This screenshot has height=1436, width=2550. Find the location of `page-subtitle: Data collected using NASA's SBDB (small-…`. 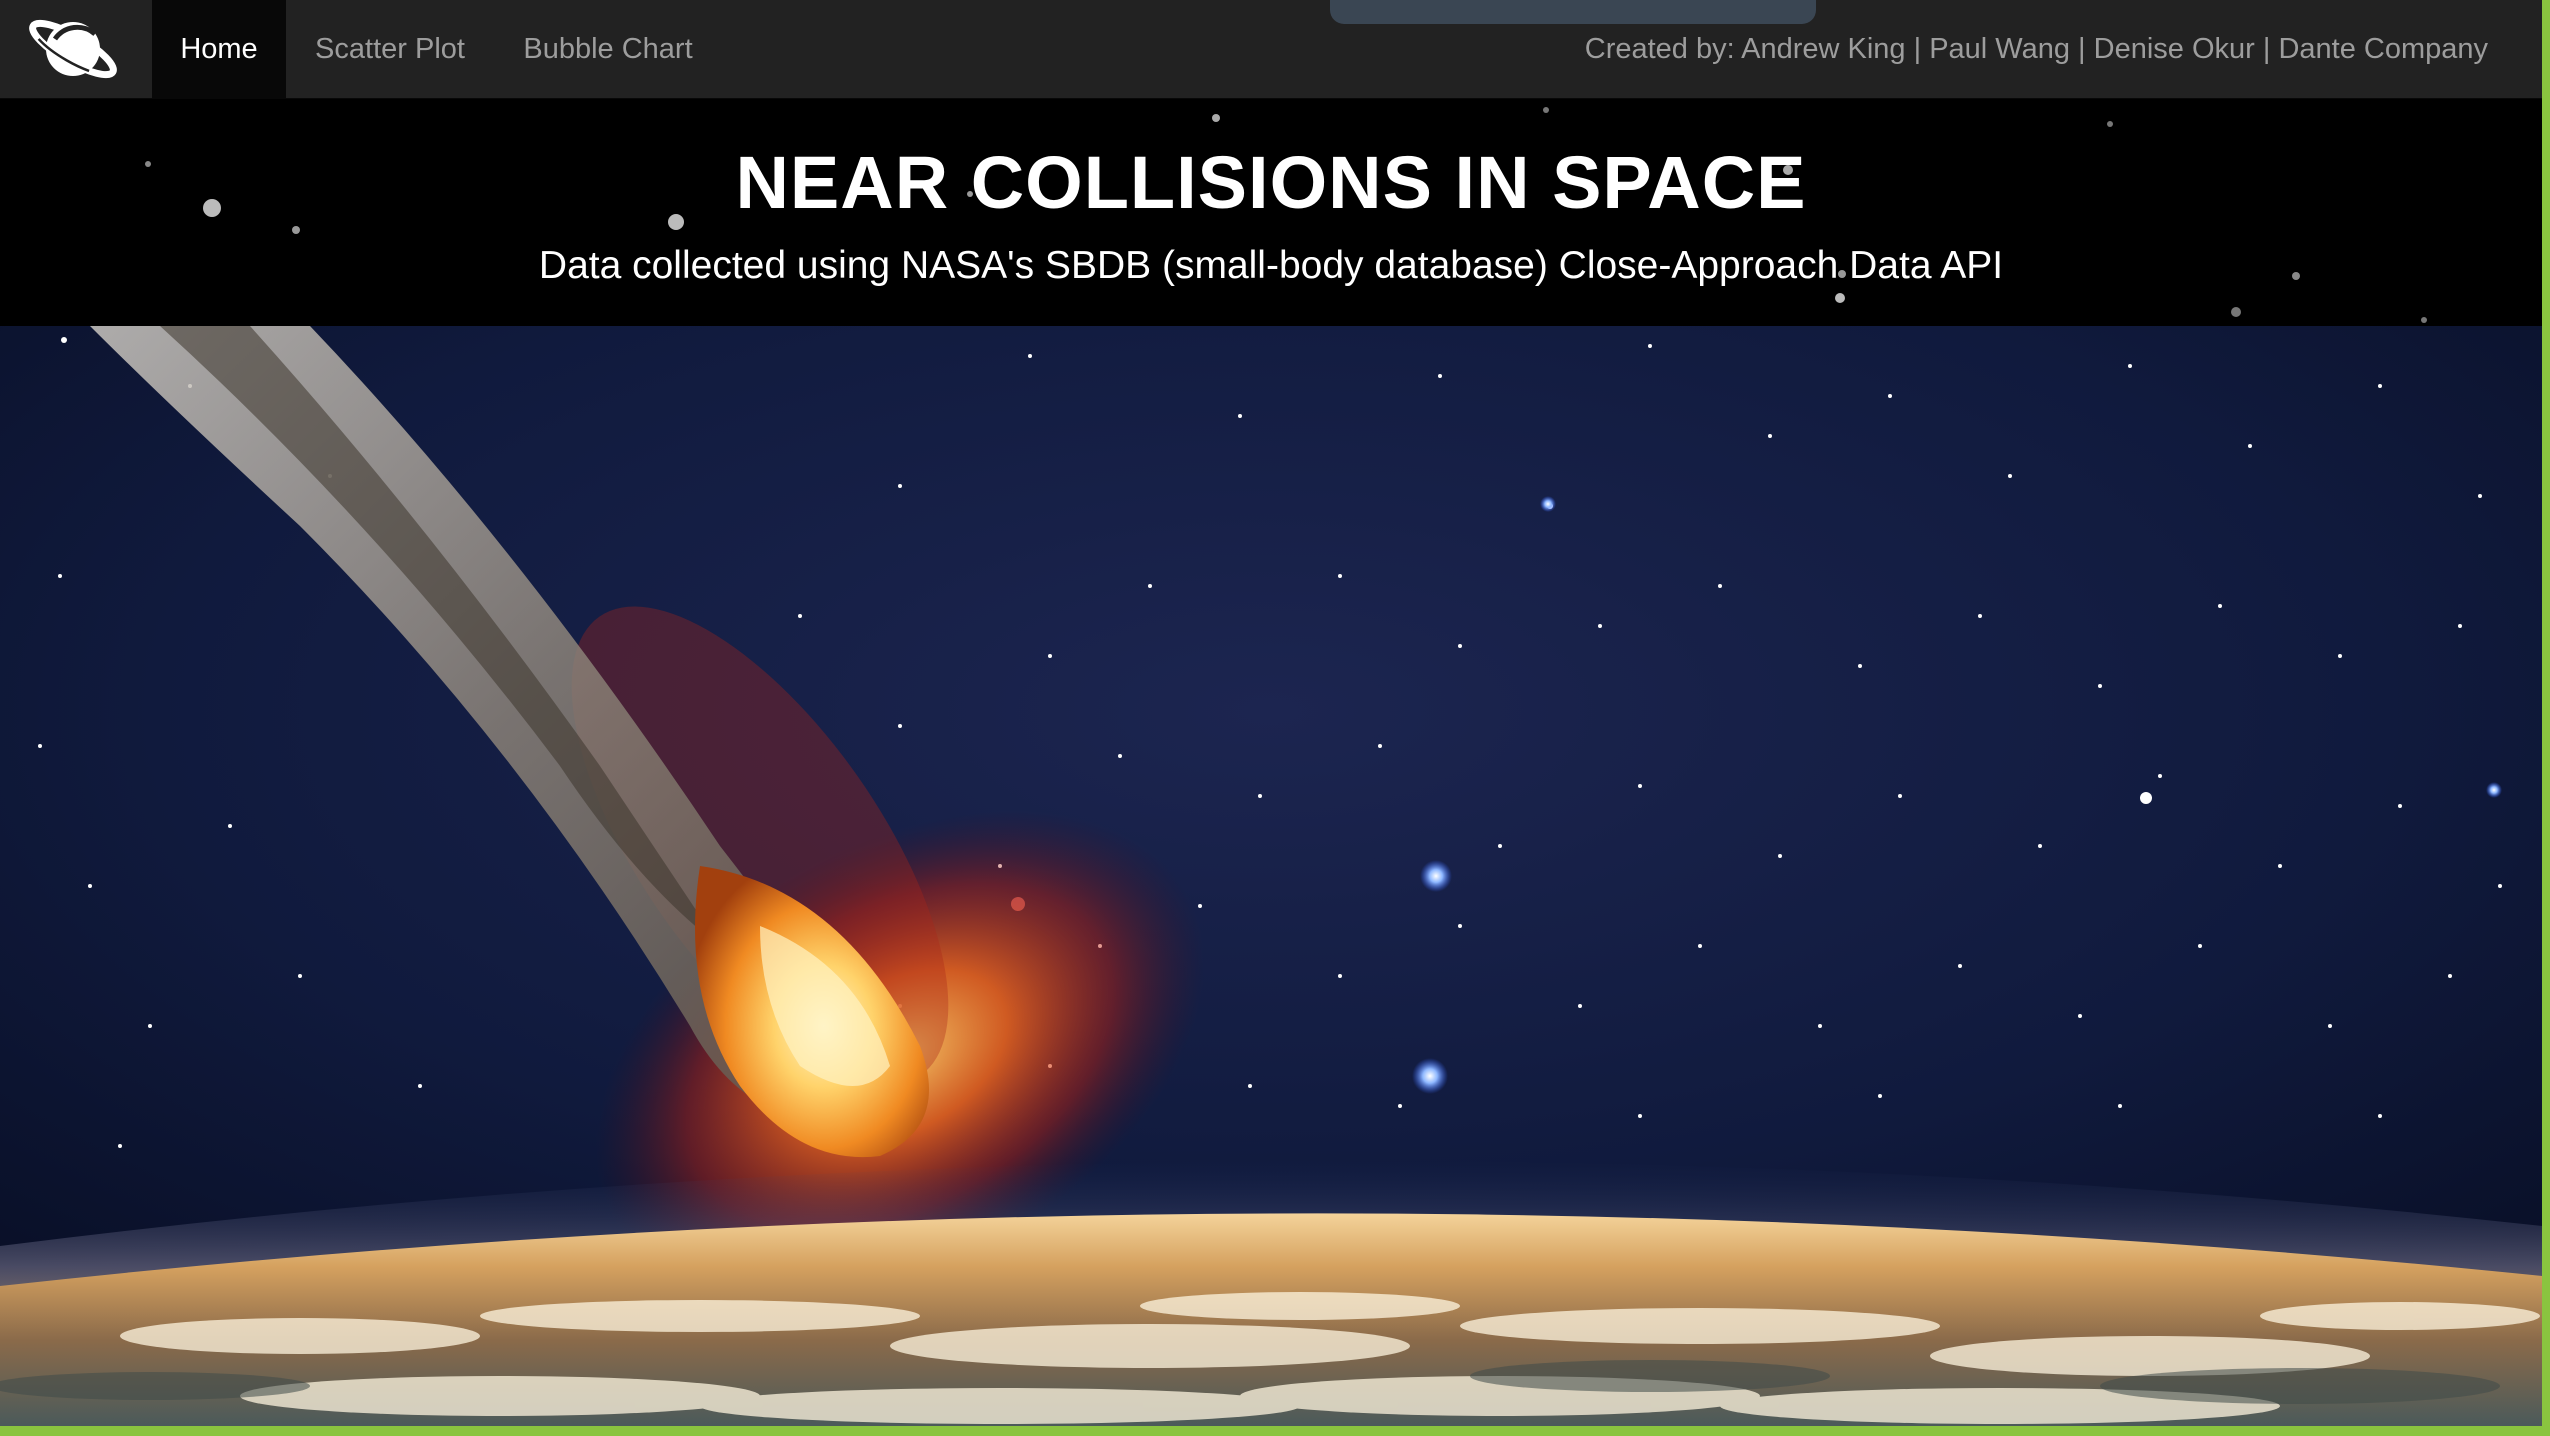

page-subtitle: Data collected using NASA's SBDB (small-… is located at coordinates (1271, 265).